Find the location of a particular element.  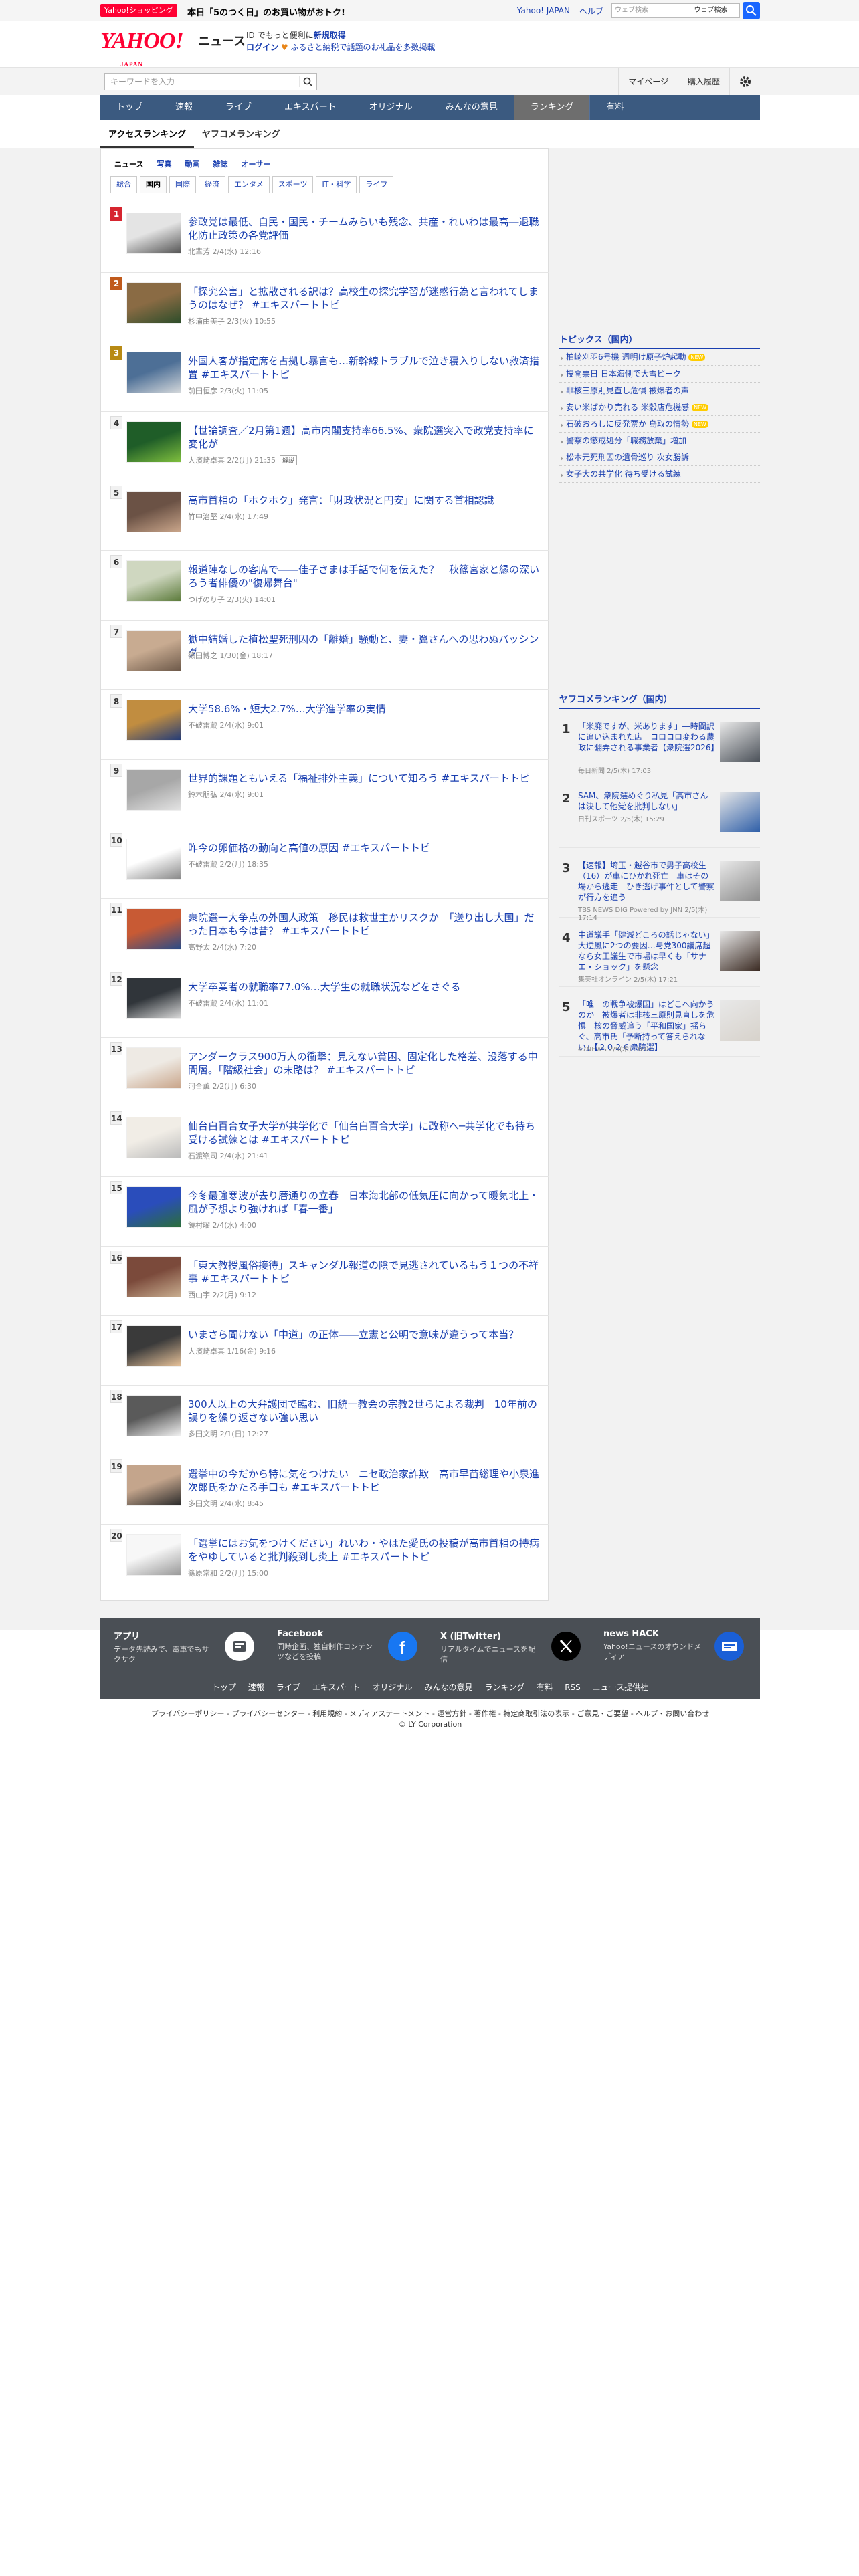

nav-ranking: ランキング is located at coordinates (552, 107).